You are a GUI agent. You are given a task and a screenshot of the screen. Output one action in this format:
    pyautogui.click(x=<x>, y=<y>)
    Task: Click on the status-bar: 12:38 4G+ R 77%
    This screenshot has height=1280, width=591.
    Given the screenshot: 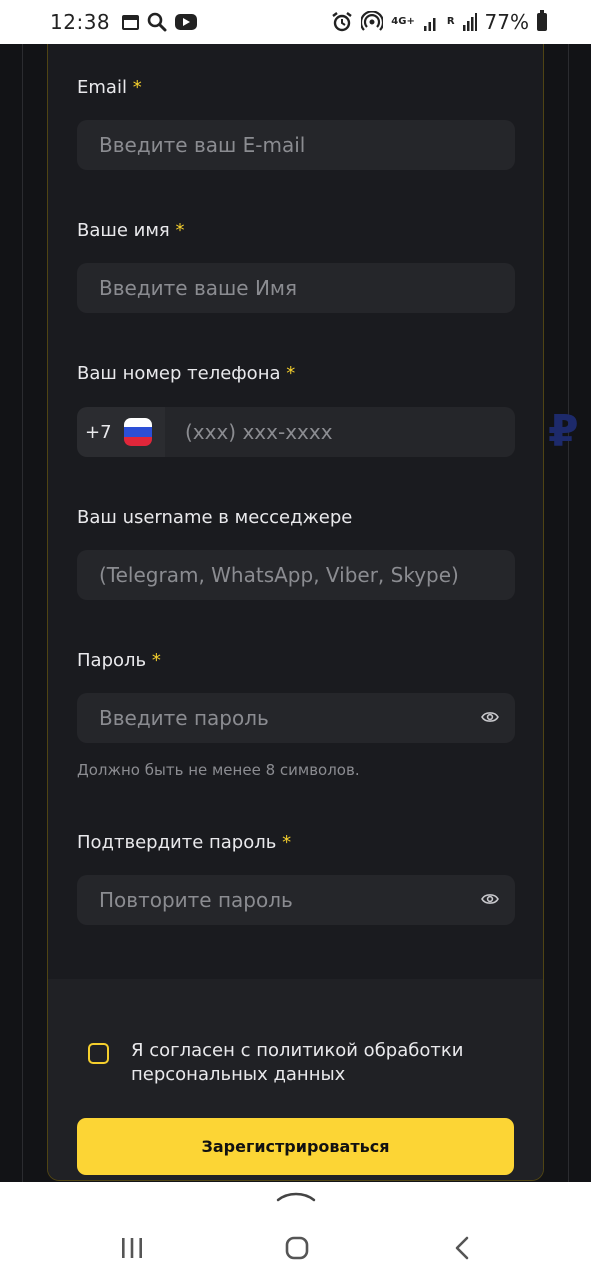 What is the action you would take?
    pyautogui.click(x=295, y=22)
    